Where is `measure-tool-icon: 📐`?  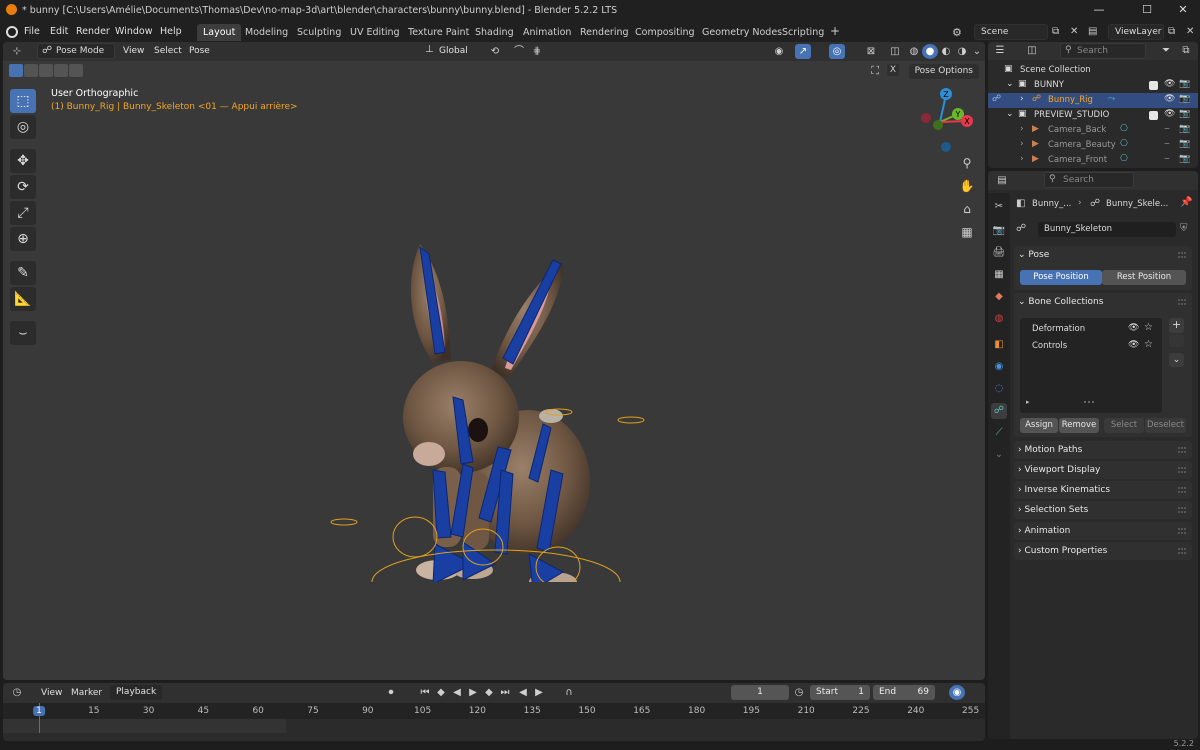
measure-tool-icon: 📐 is located at coordinates (23, 299).